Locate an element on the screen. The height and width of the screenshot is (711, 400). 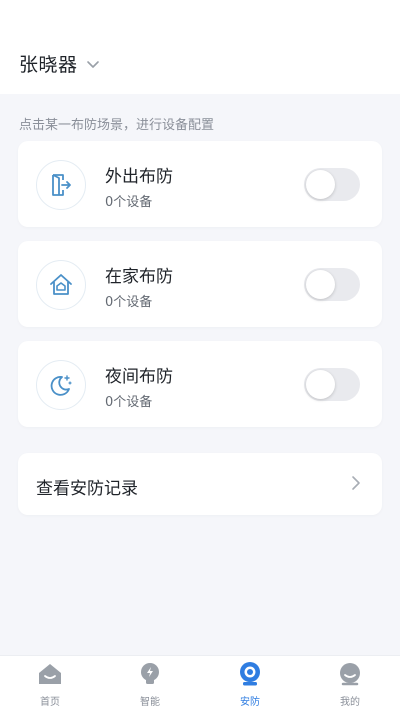
tab-smart: 智能 is located at coordinates (150, 683).